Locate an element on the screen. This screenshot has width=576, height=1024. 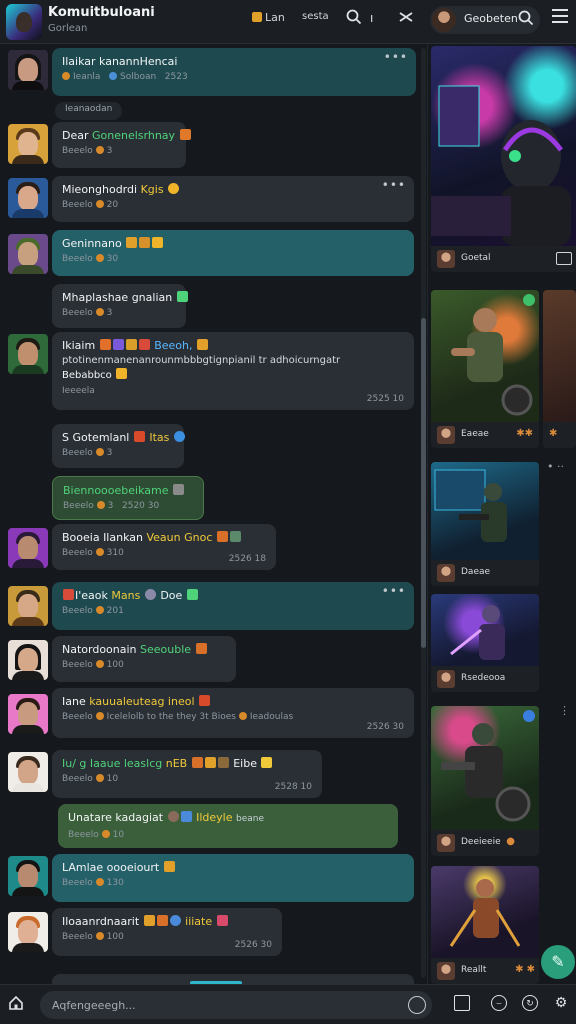
header-item-lan: Lan is located at coordinates (268, 17).